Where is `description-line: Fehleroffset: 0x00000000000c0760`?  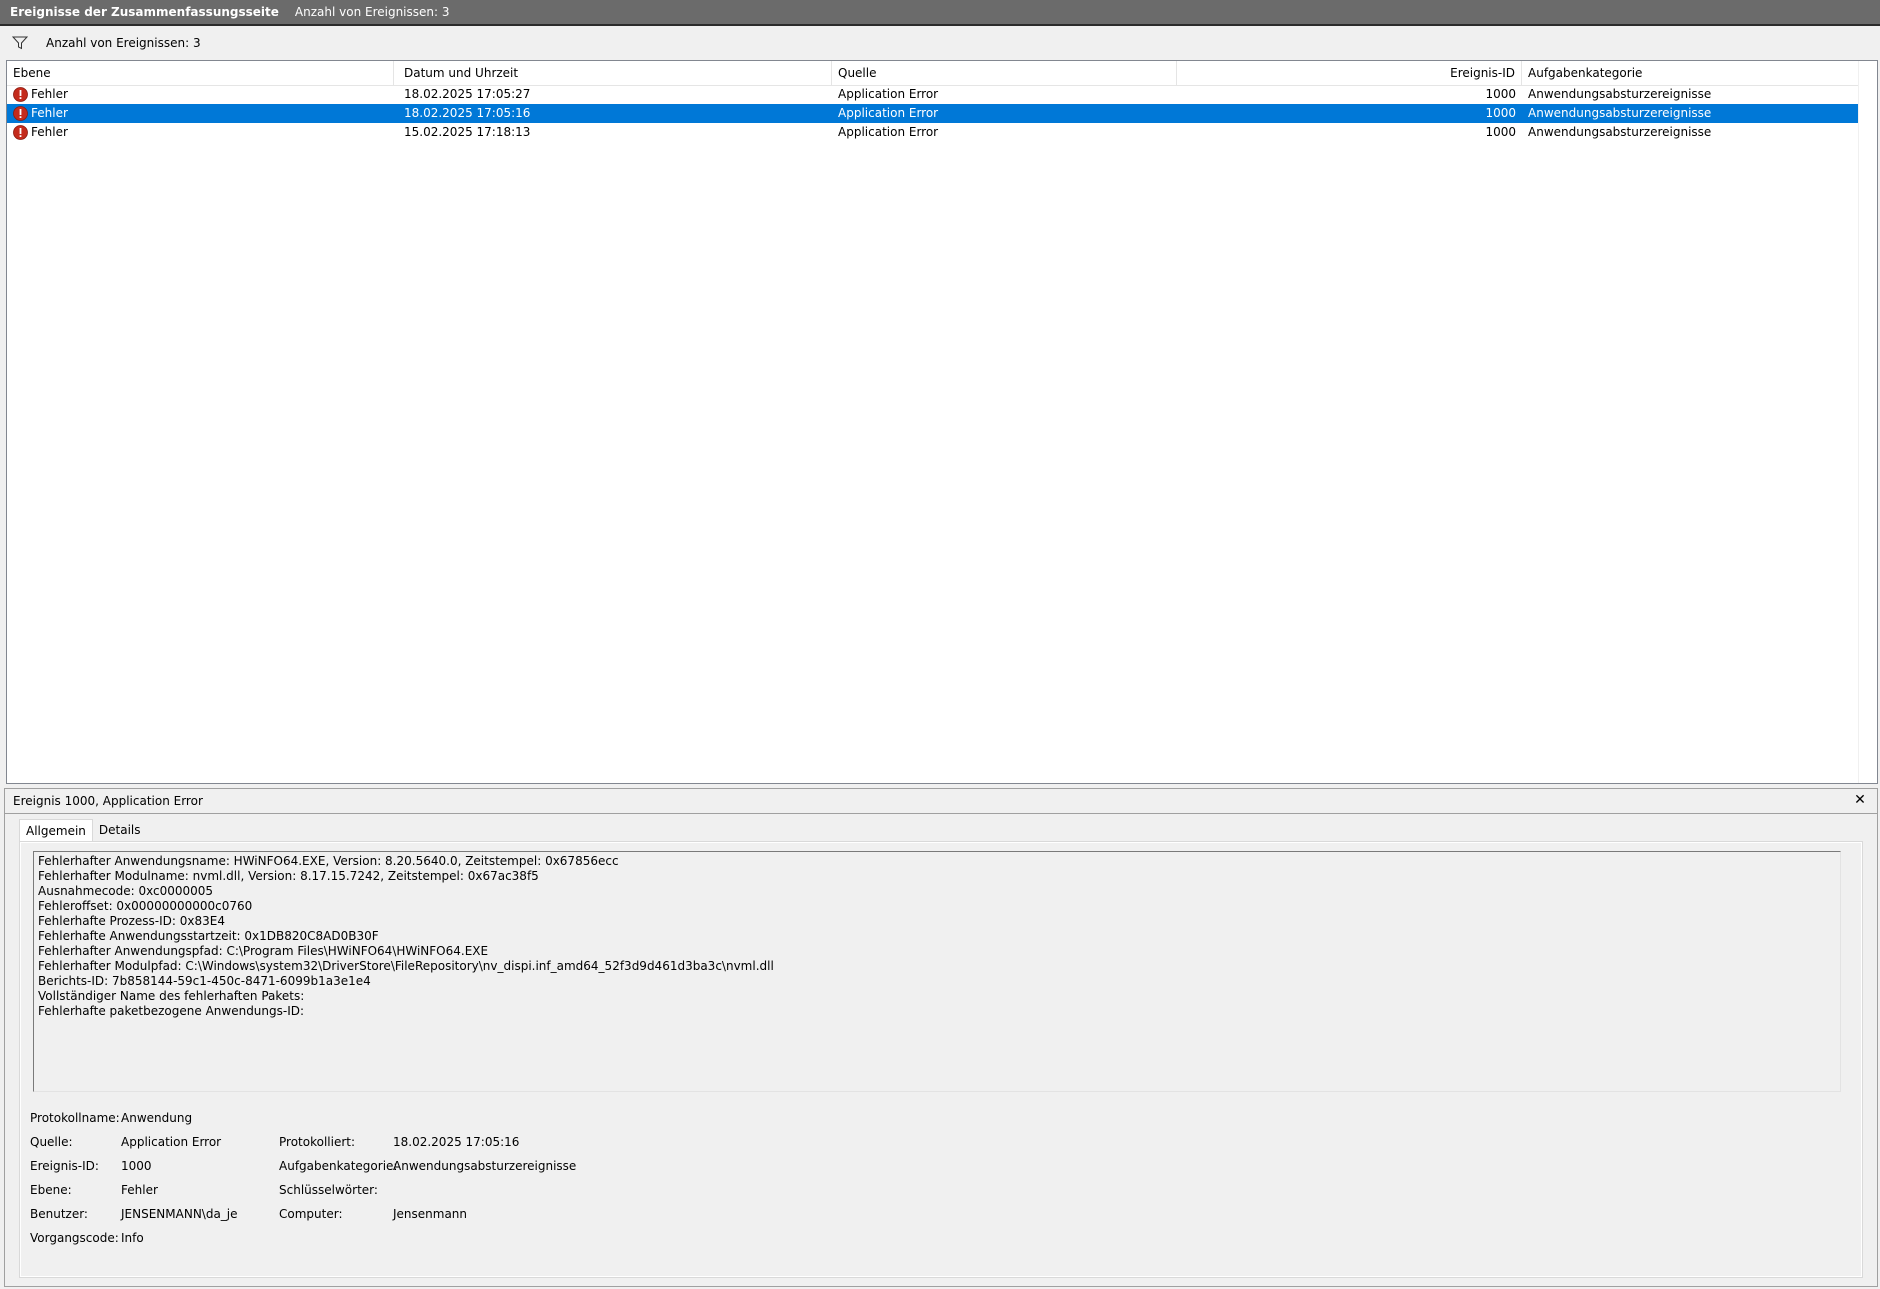 description-line: Fehleroffset: 0x00000000000c0760 is located at coordinates (145, 906).